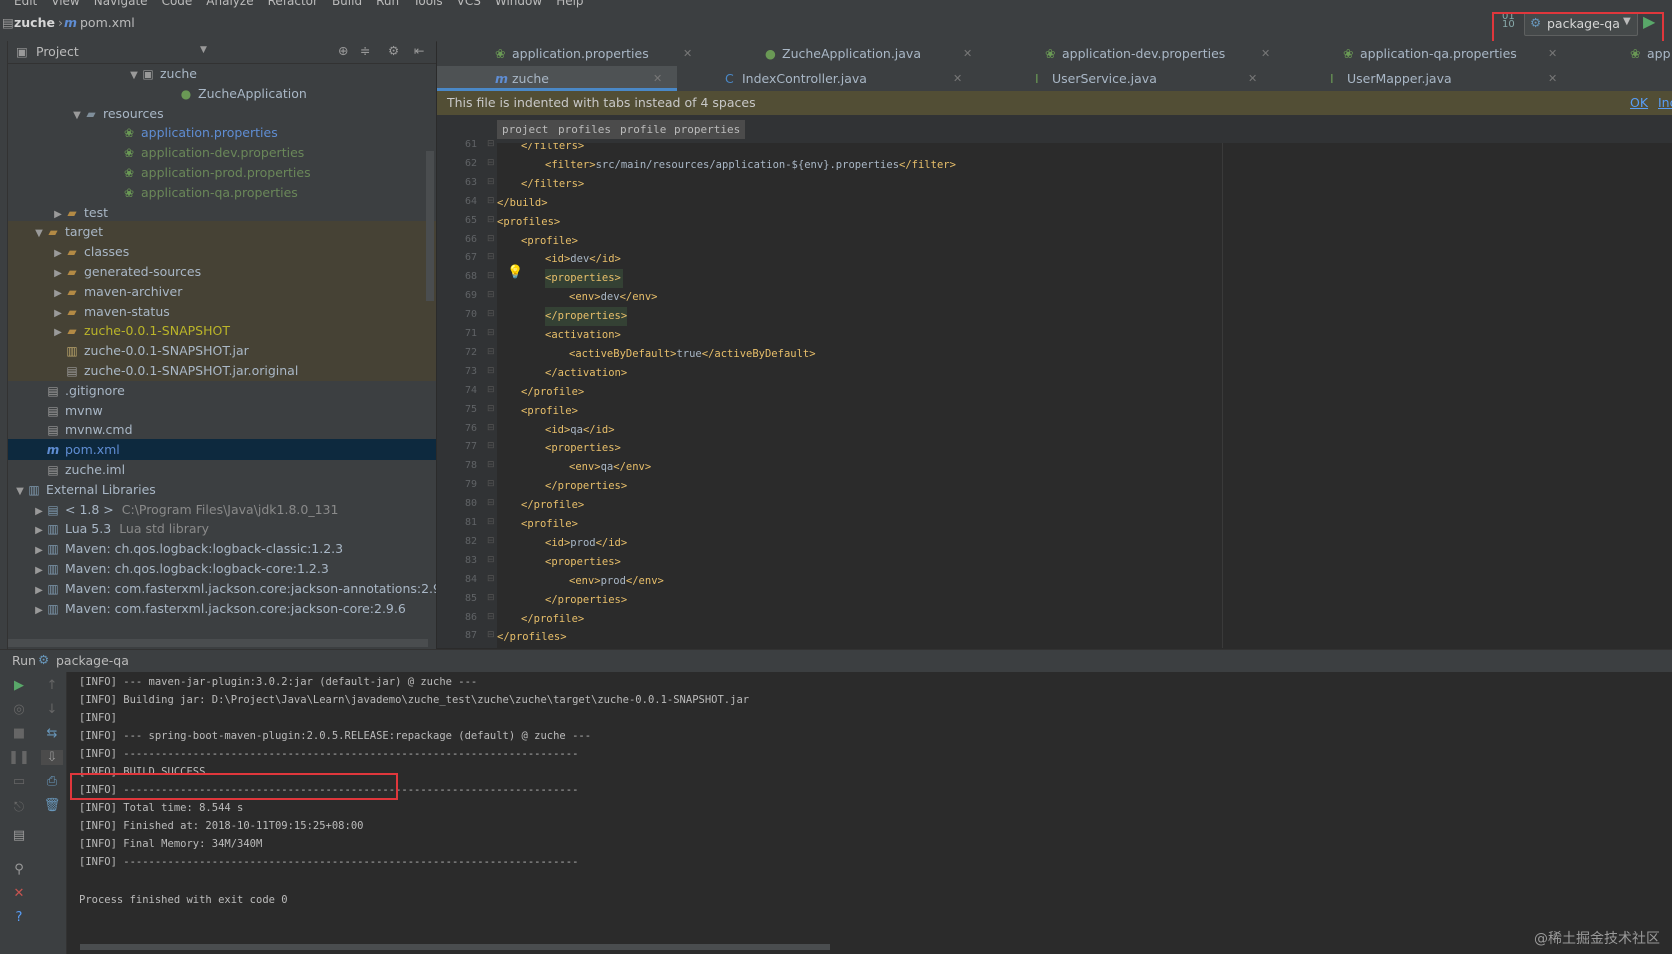 This screenshot has height=954, width=1672. What do you see at coordinates (222, 93) in the screenshot?
I see `tree-item: ● ZucheApplication` at bounding box center [222, 93].